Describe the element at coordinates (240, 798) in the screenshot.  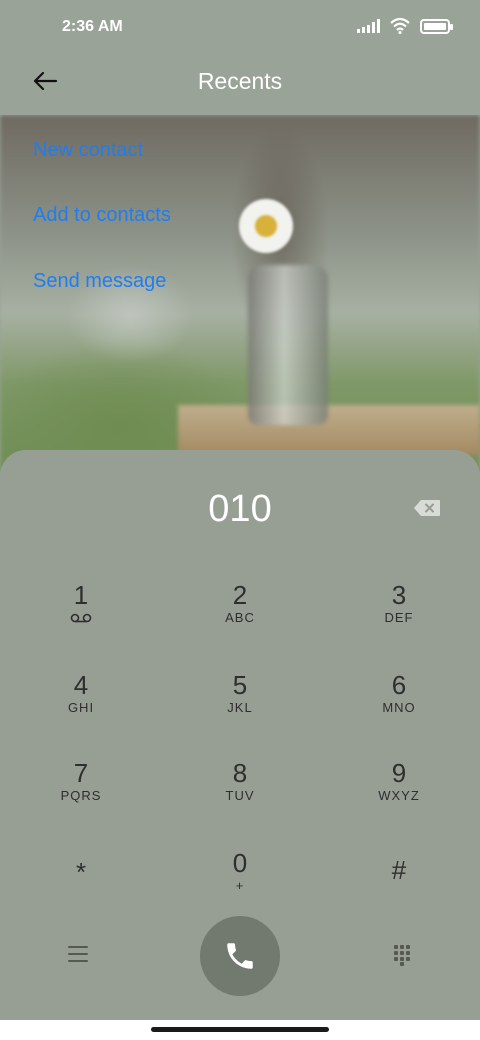
I see `key-8: 8 TUV` at that location.